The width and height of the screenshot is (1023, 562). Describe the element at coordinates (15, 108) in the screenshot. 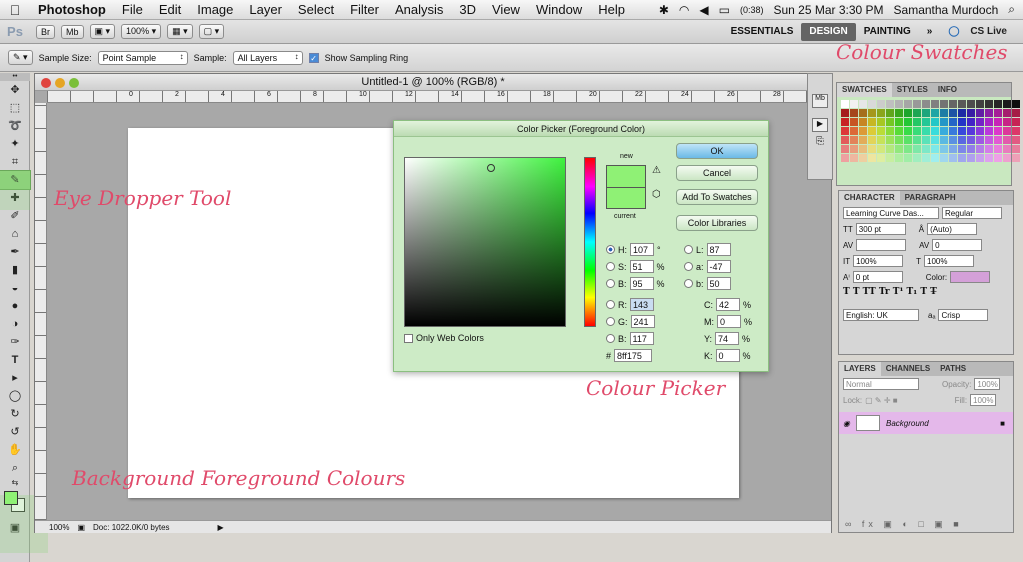

I see `marquee-tool-icon: ⬚` at that location.